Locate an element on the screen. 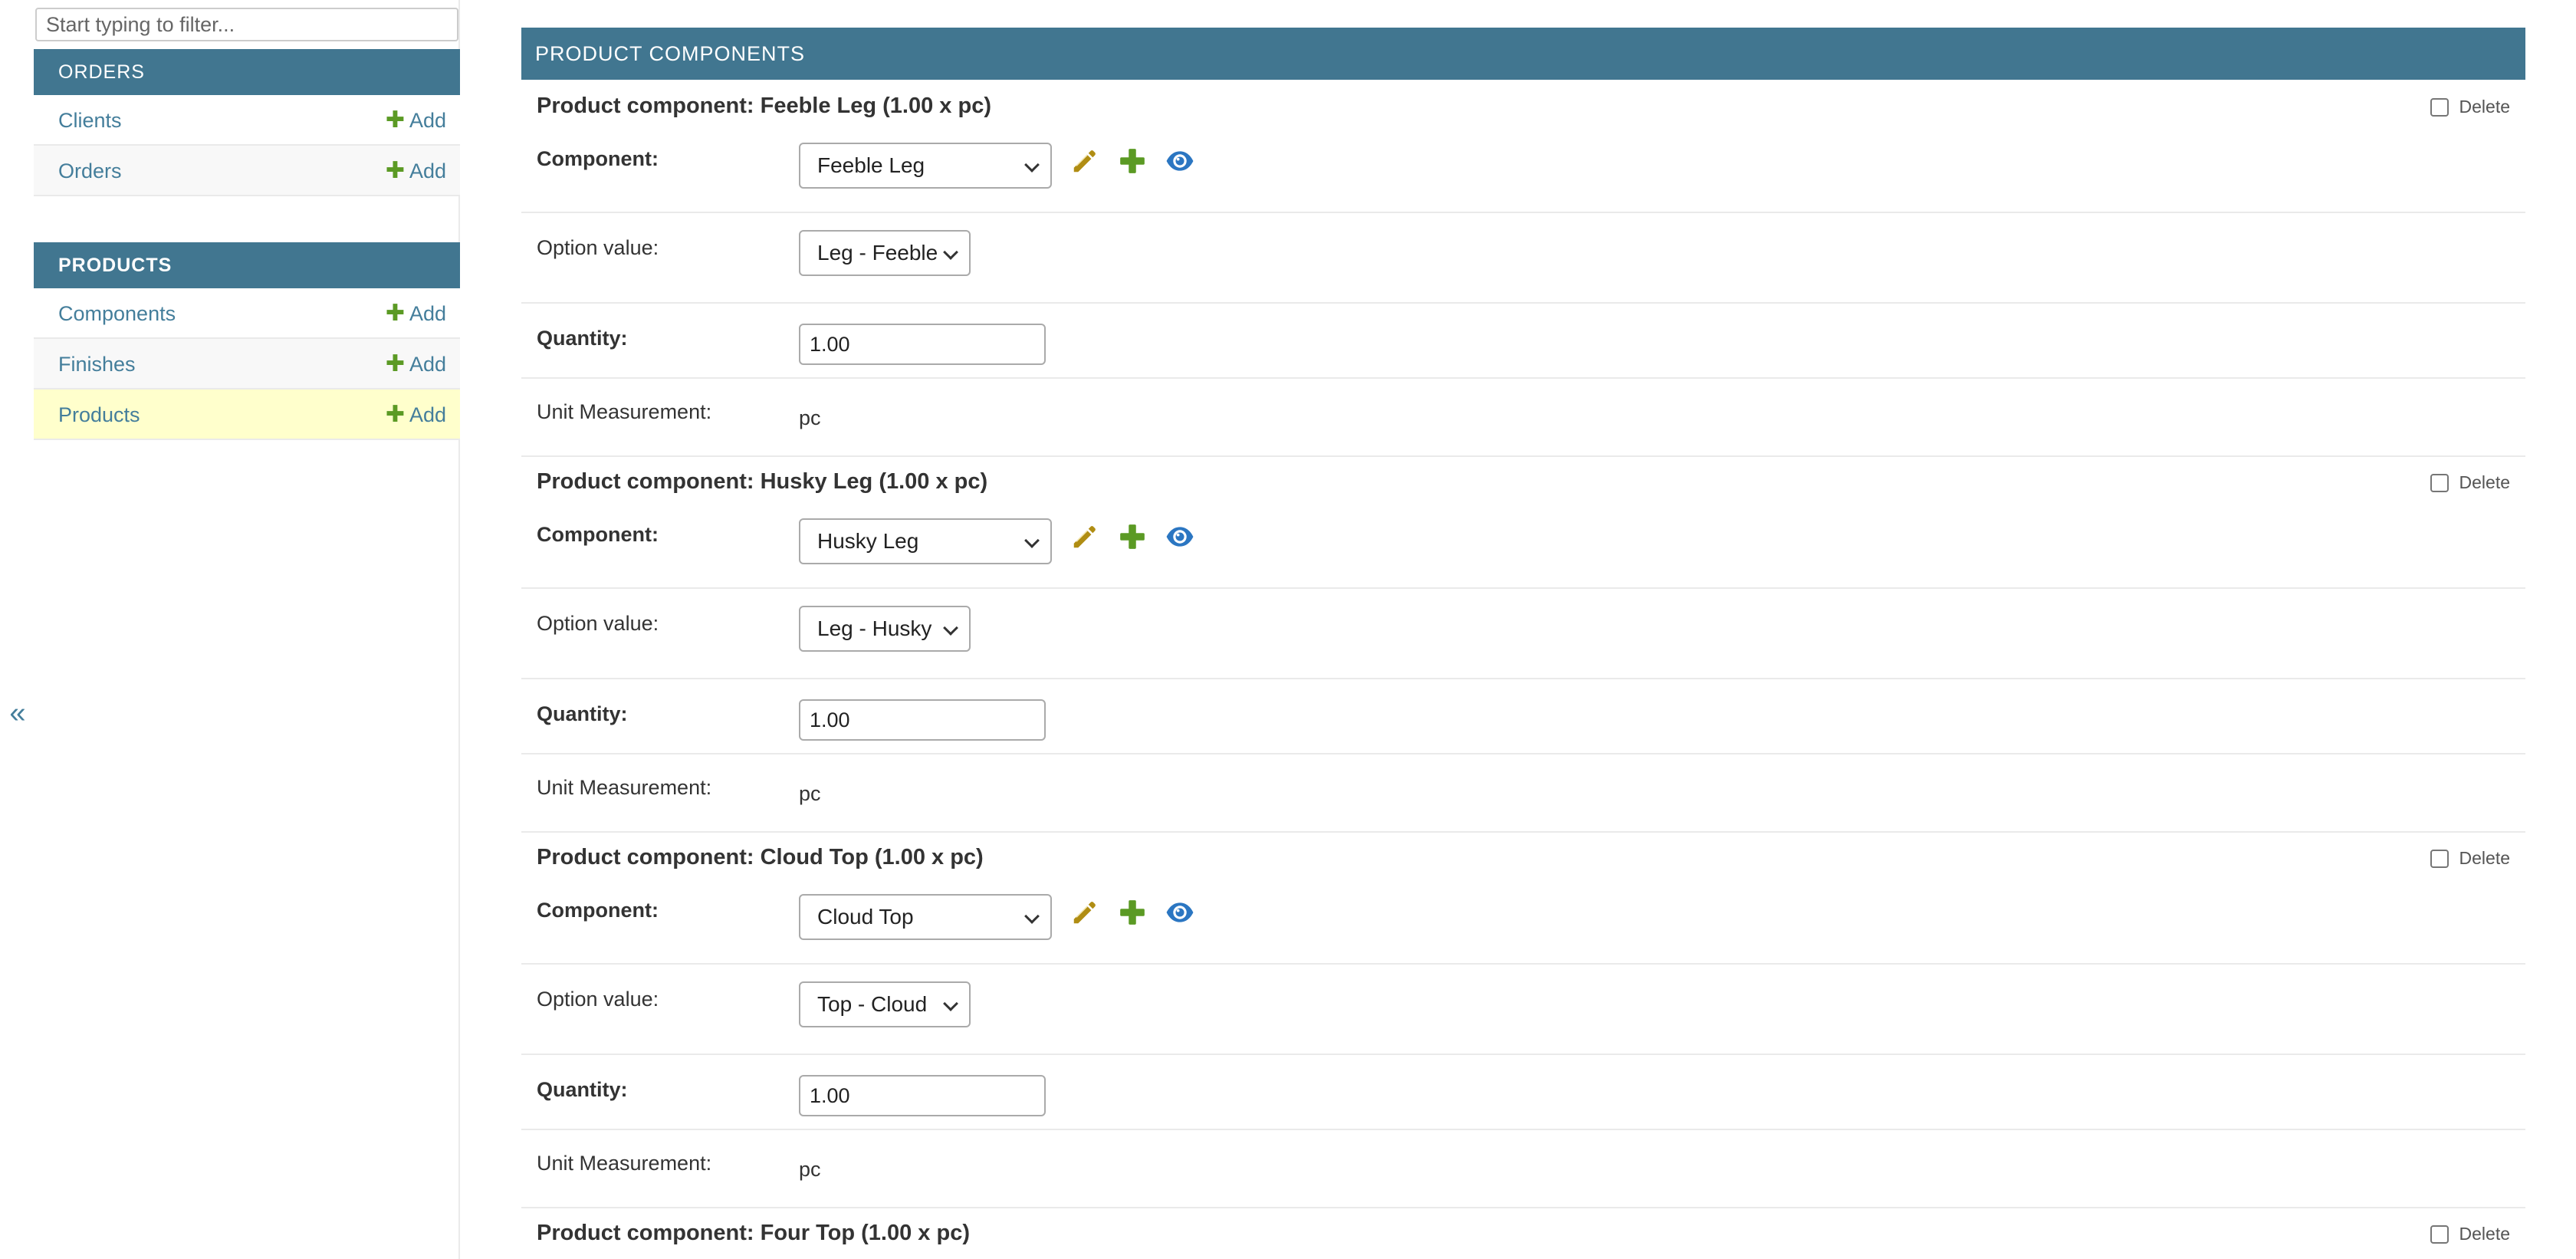 The width and height of the screenshot is (2576, 1259). sidebar-item-finishes: Finishes ✚ Add is located at coordinates (247, 364).